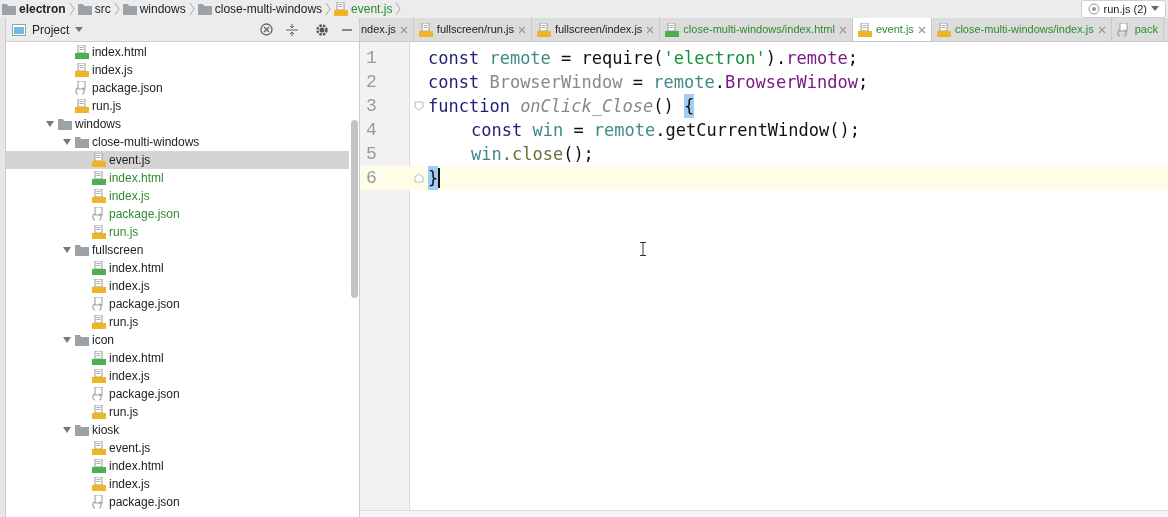 The image size is (1168, 517). What do you see at coordinates (643, 249) in the screenshot?
I see `text-cursor-icon` at bounding box center [643, 249].